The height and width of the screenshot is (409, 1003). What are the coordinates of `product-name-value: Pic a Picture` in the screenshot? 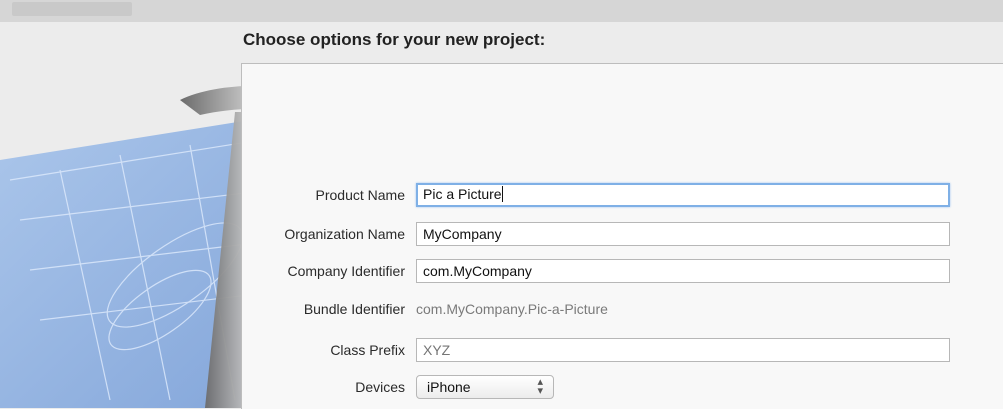 It's located at (462, 194).